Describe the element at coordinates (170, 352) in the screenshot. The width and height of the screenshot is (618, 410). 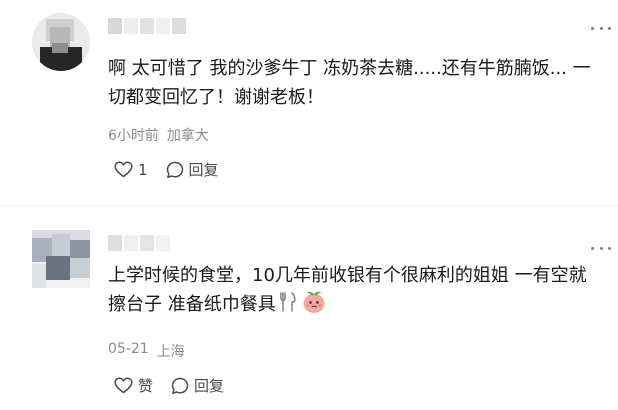
I see `comment-location: 上海` at that location.